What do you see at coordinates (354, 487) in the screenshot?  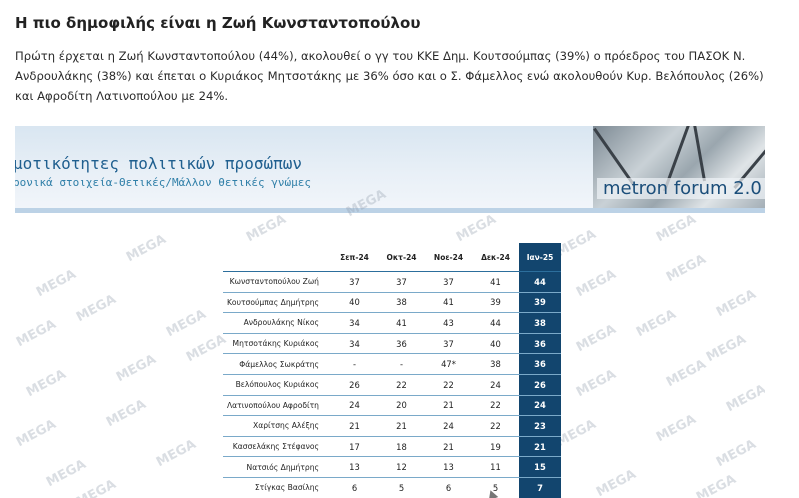 I see `value-cell: 6` at bounding box center [354, 487].